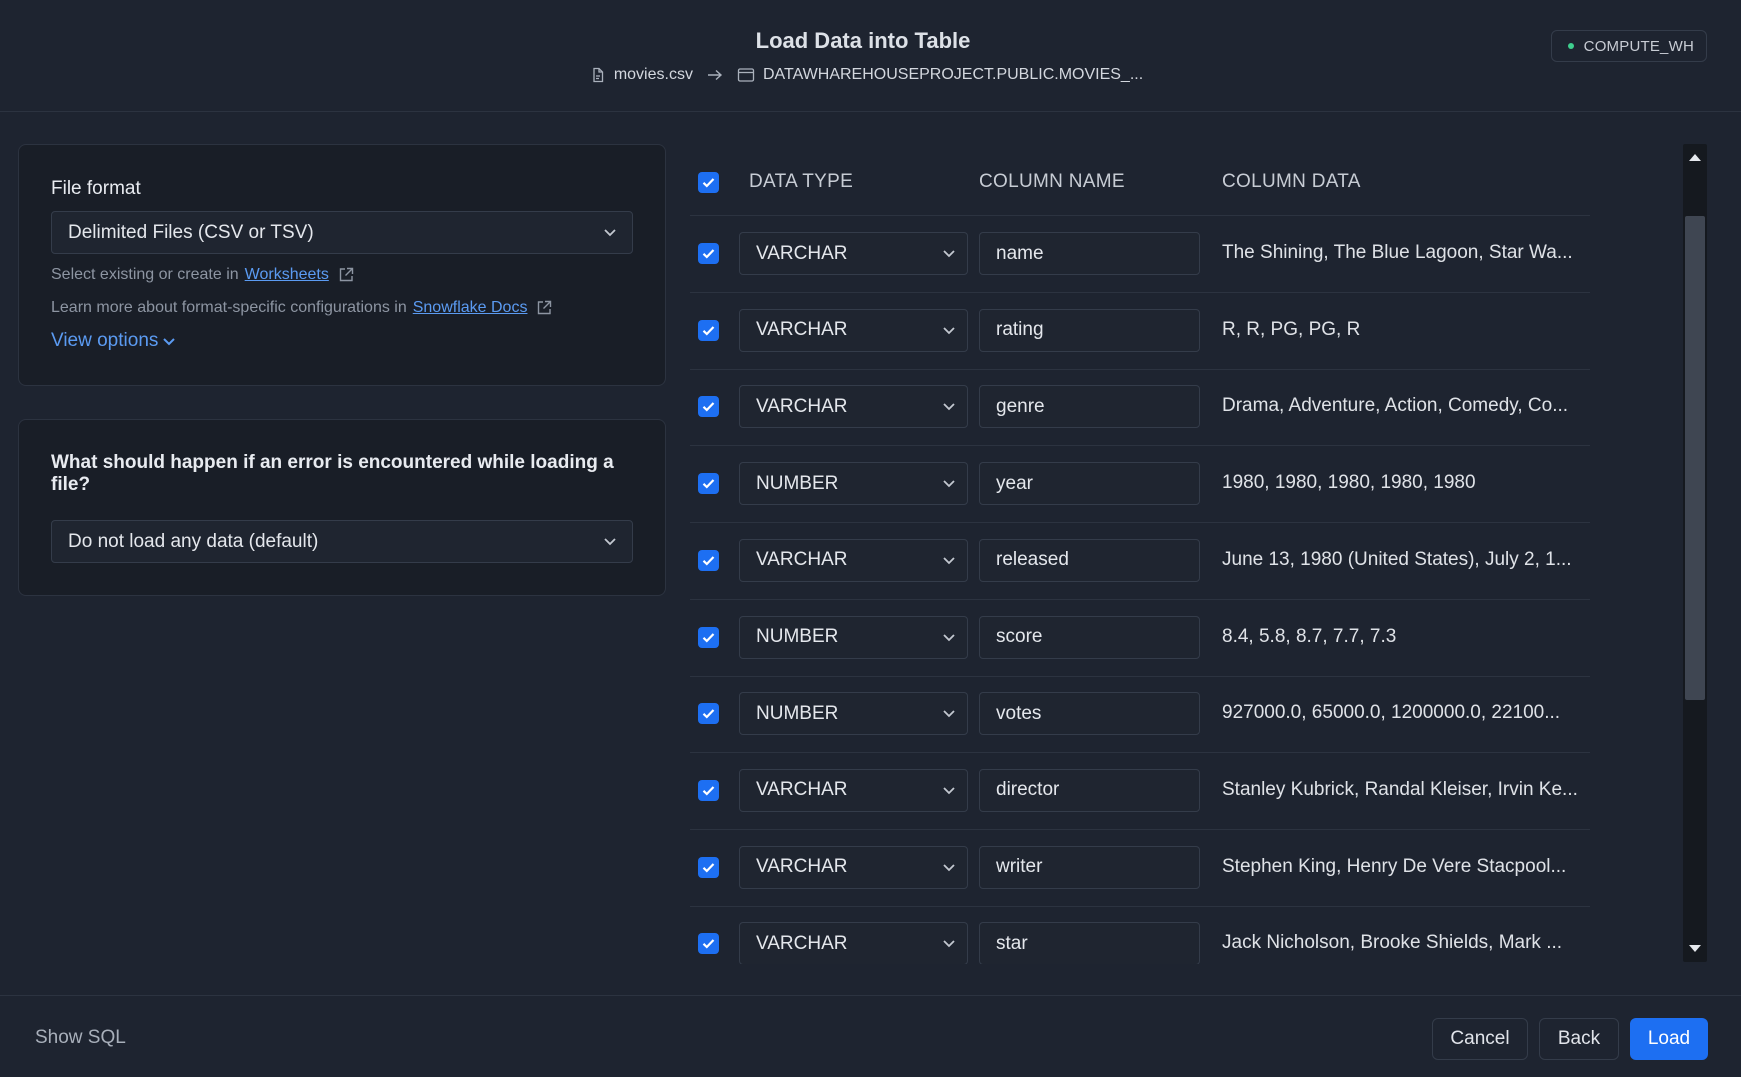 This screenshot has height=1077, width=1741. What do you see at coordinates (1089, 330) in the screenshot?
I see `column-name-input: rating` at bounding box center [1089, 330].